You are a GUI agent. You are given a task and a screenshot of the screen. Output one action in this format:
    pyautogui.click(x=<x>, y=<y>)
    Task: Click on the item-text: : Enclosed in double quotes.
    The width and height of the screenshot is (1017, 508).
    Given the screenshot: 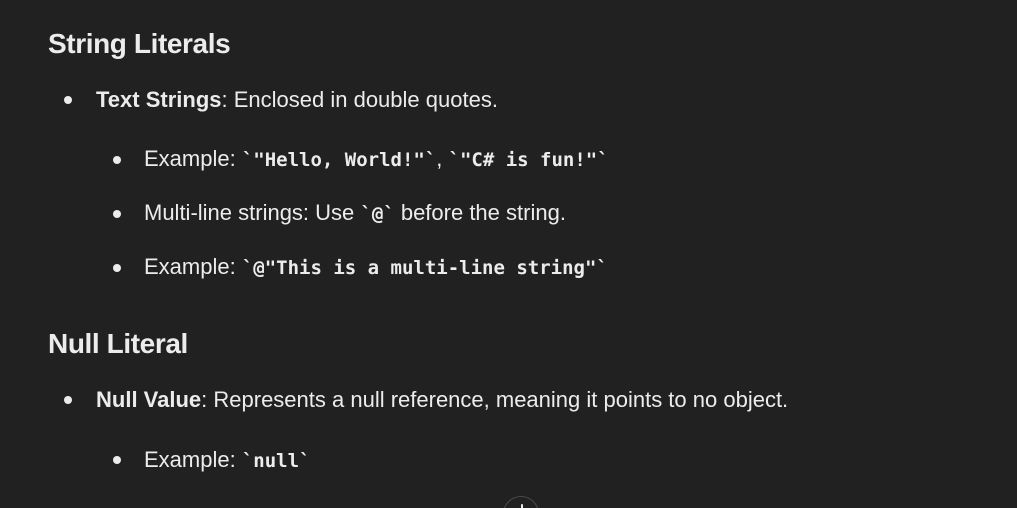 What is the action you would take?
    pyautogui.click(x=359, y=99)
    